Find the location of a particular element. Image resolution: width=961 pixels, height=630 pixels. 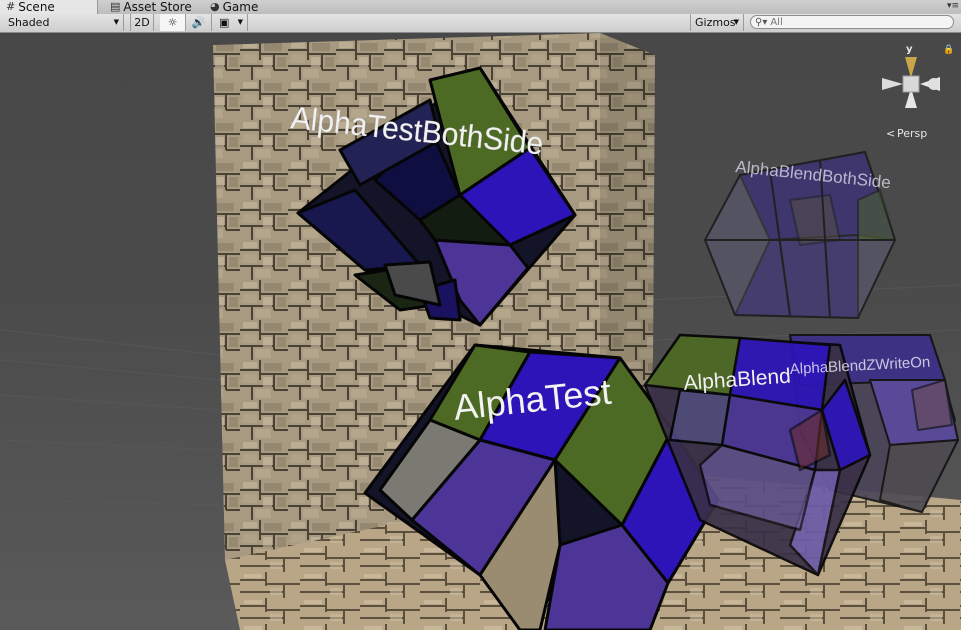

audio-toggle-button: 🔊 is located at coordinates (199, 22).